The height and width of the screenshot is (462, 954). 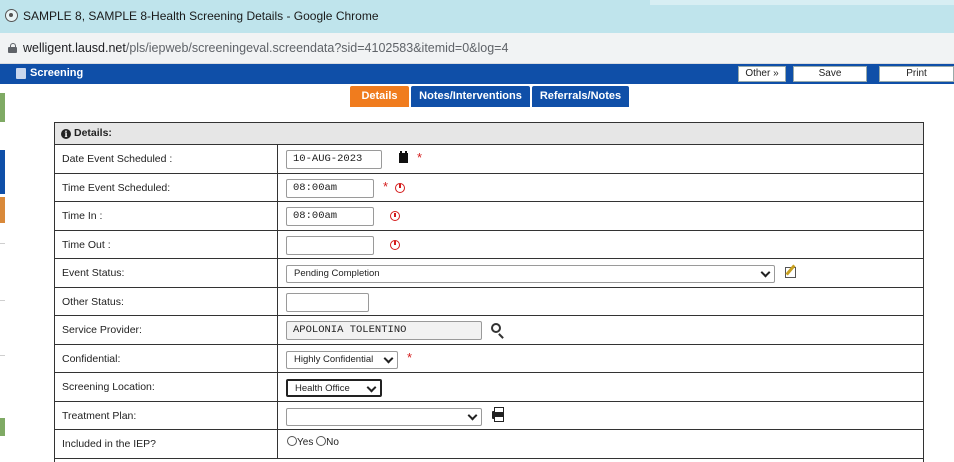 I want to click on date-event-scheduled-input: 10-AUG-2023, so click(x=334, y=159).